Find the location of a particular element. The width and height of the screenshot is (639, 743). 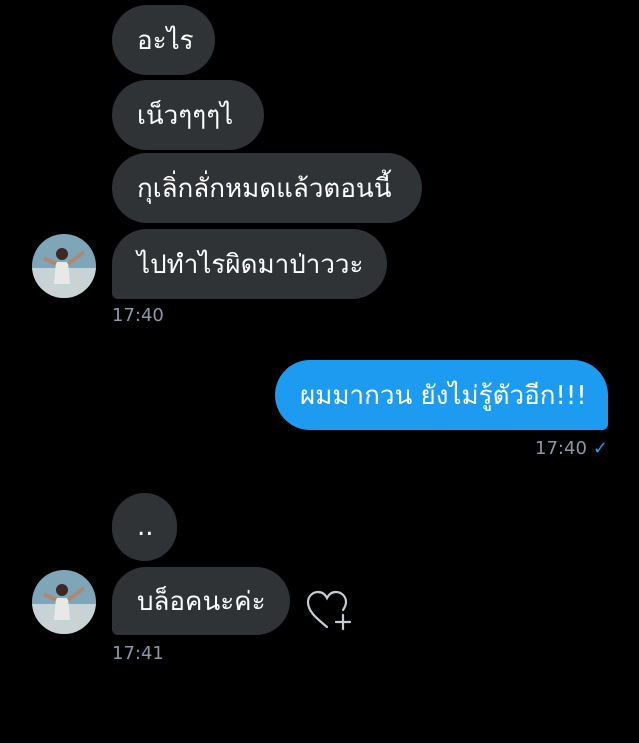

message-bubble-incoming: .. is located at coordinates (144, 527).